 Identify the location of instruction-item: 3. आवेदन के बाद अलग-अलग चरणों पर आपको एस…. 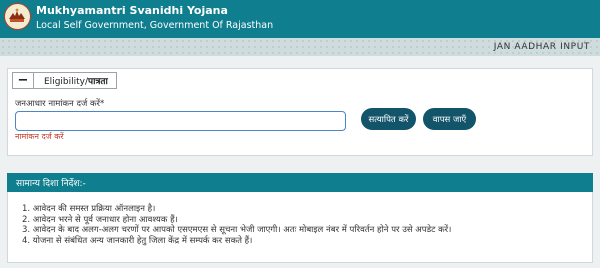
(237, 230).